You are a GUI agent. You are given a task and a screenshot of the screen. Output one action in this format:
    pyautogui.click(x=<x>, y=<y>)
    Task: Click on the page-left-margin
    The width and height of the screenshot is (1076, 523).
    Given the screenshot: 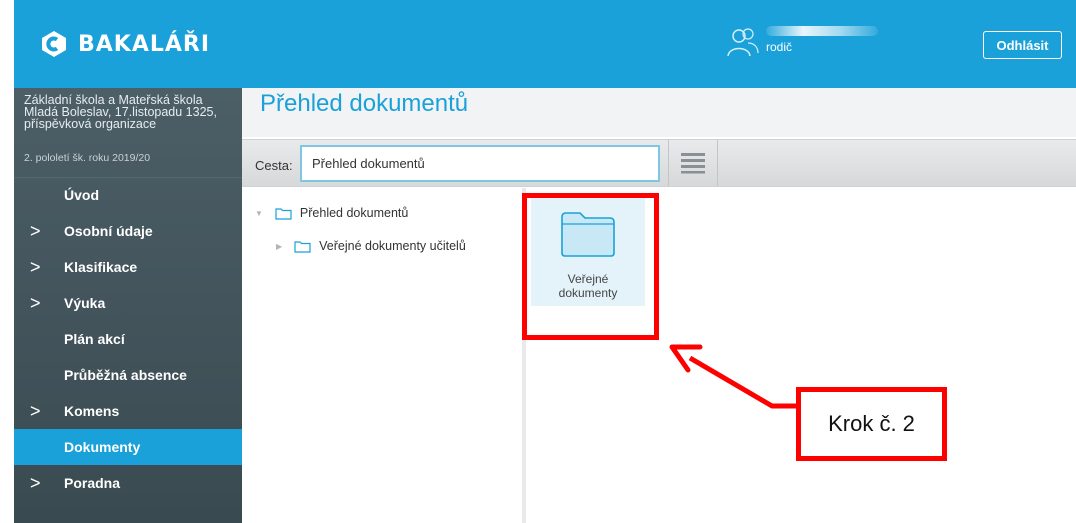 What is the action you would take?
    pyautogui.click(x=7, y=261)
    